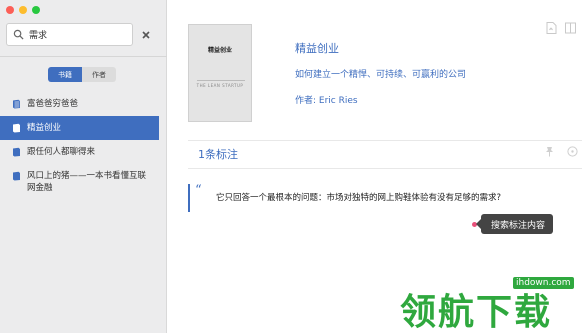 This screenshot has width=582, height=333. What do you see at coordinates (44, 128) in the screenshot?
I see `book-item-label: 精益创业` at bounding box center [44, 128].